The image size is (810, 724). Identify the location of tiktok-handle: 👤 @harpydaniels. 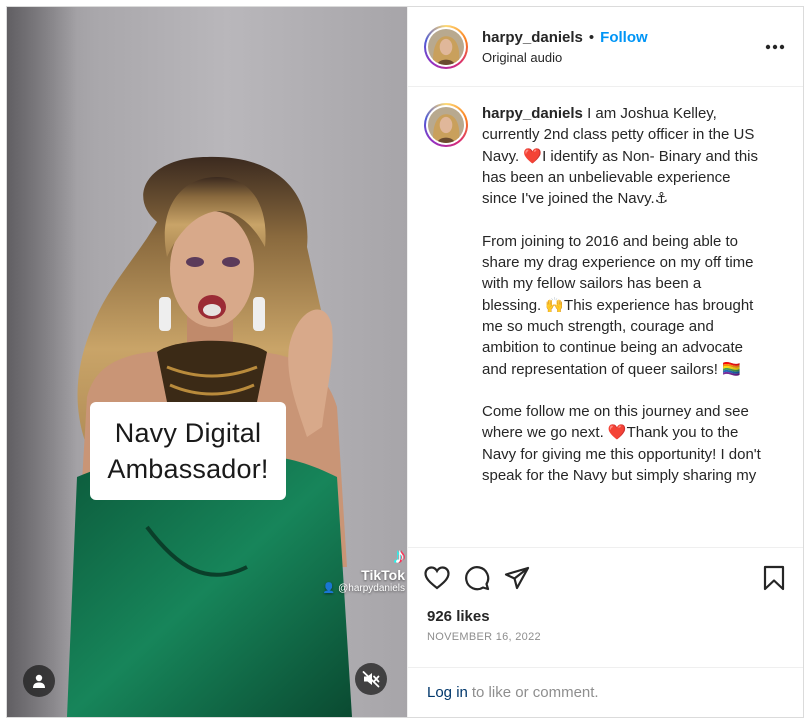
(360, 588).